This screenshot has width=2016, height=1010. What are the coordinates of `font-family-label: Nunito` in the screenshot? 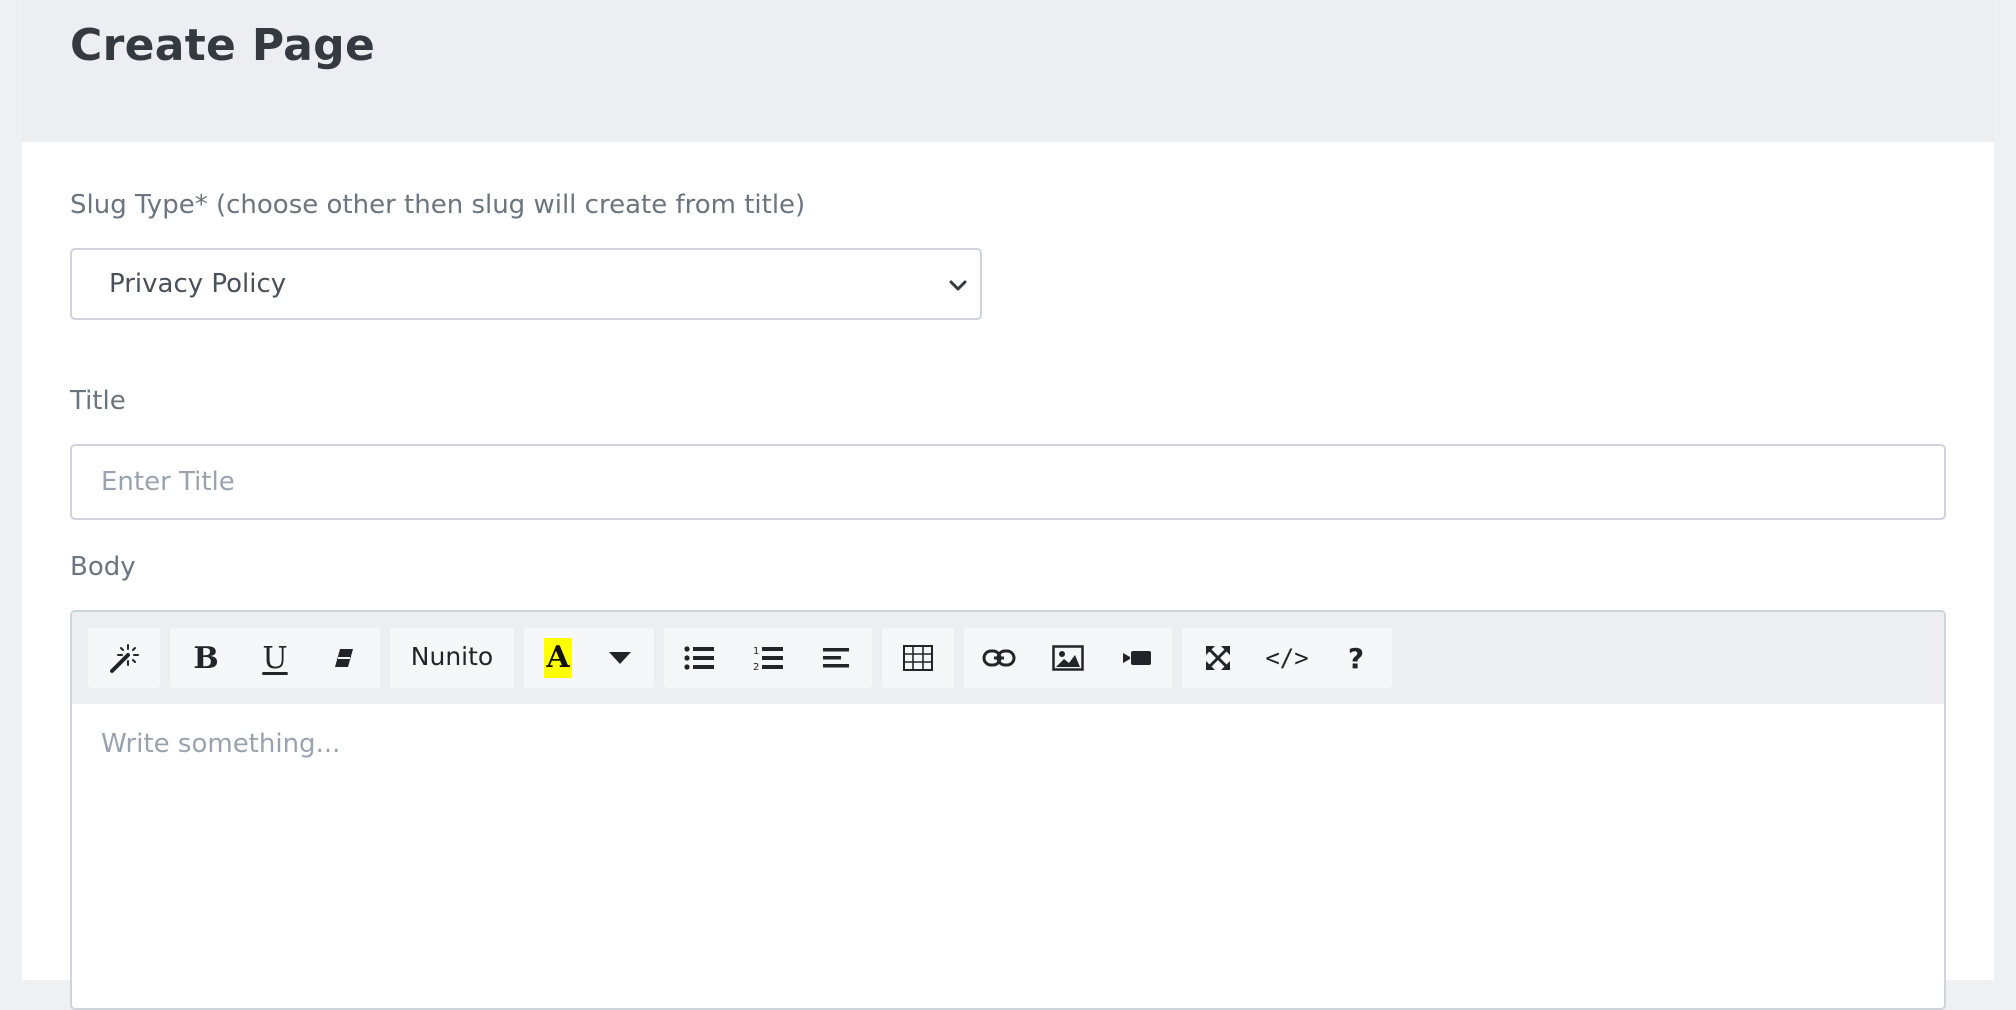 It's located at (452, 656).